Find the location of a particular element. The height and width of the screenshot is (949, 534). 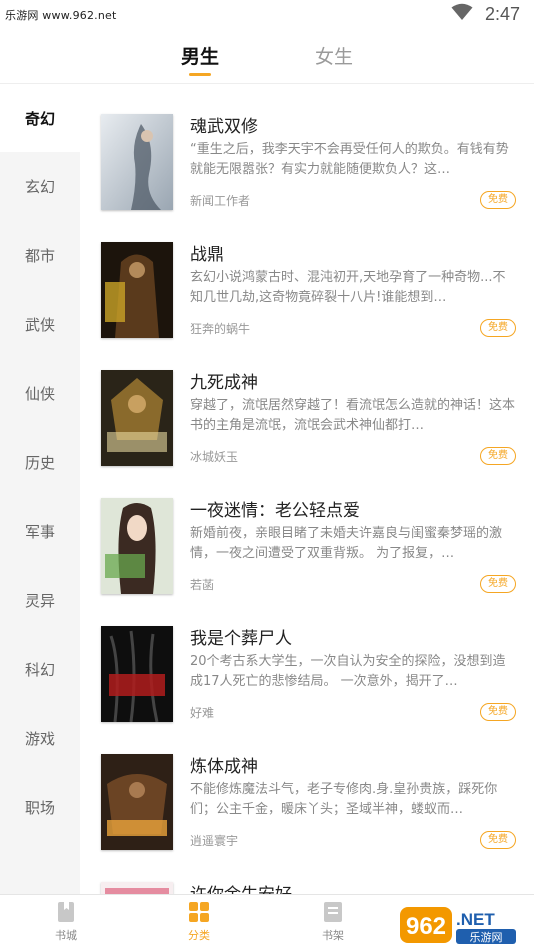

nav-label: 书架 is located at coordinates (333, 935).